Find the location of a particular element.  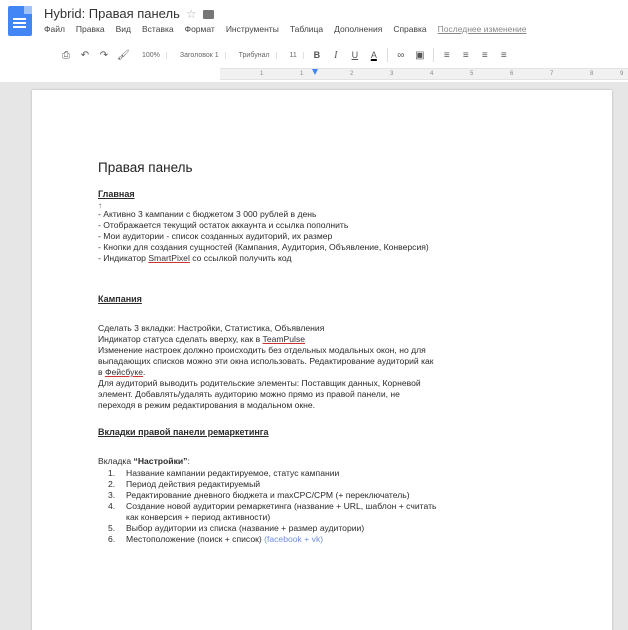

ruler-mark: 8 is located at coordinates (592, 74).